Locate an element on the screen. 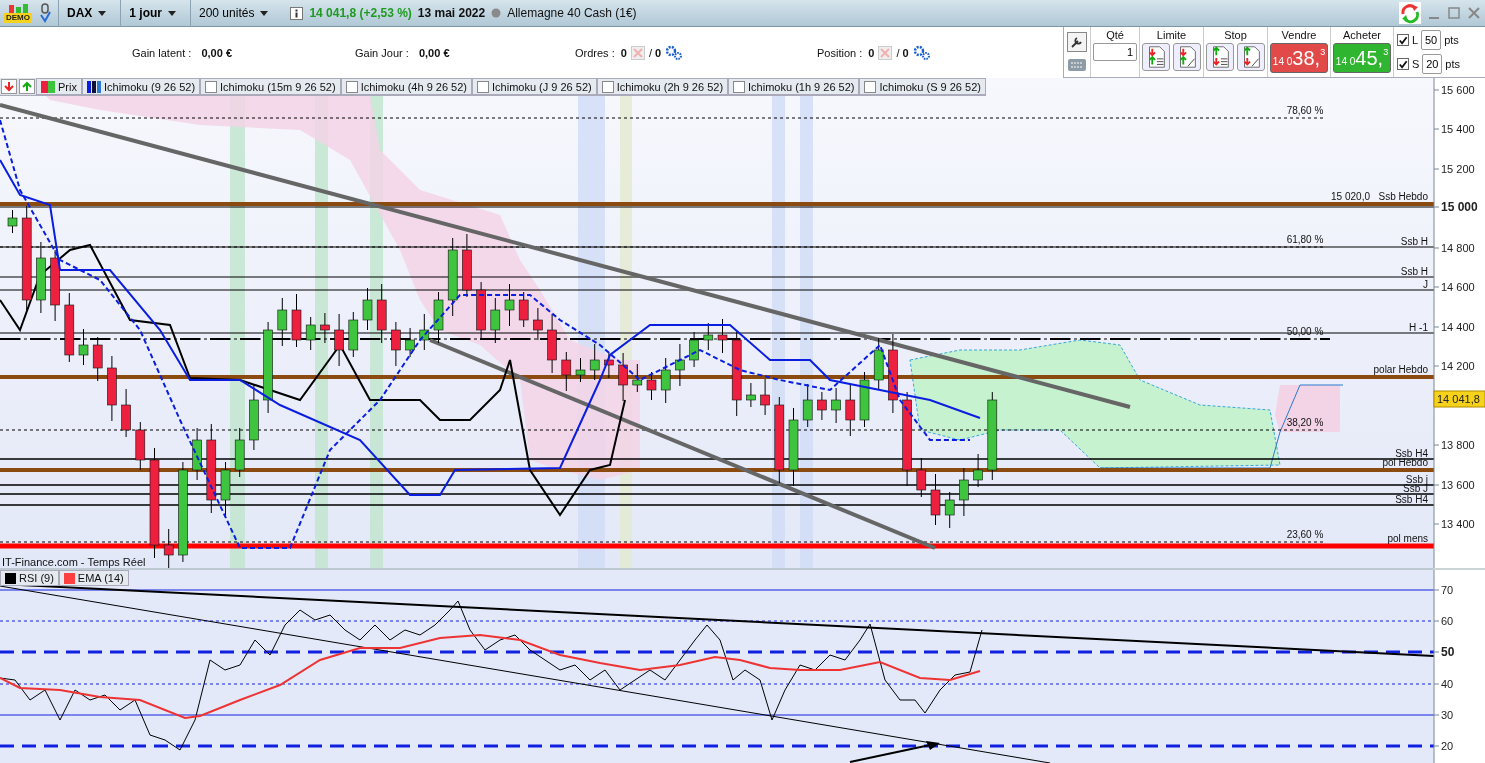  axis-label: 14 600 is located at coordinates (1458, 287).